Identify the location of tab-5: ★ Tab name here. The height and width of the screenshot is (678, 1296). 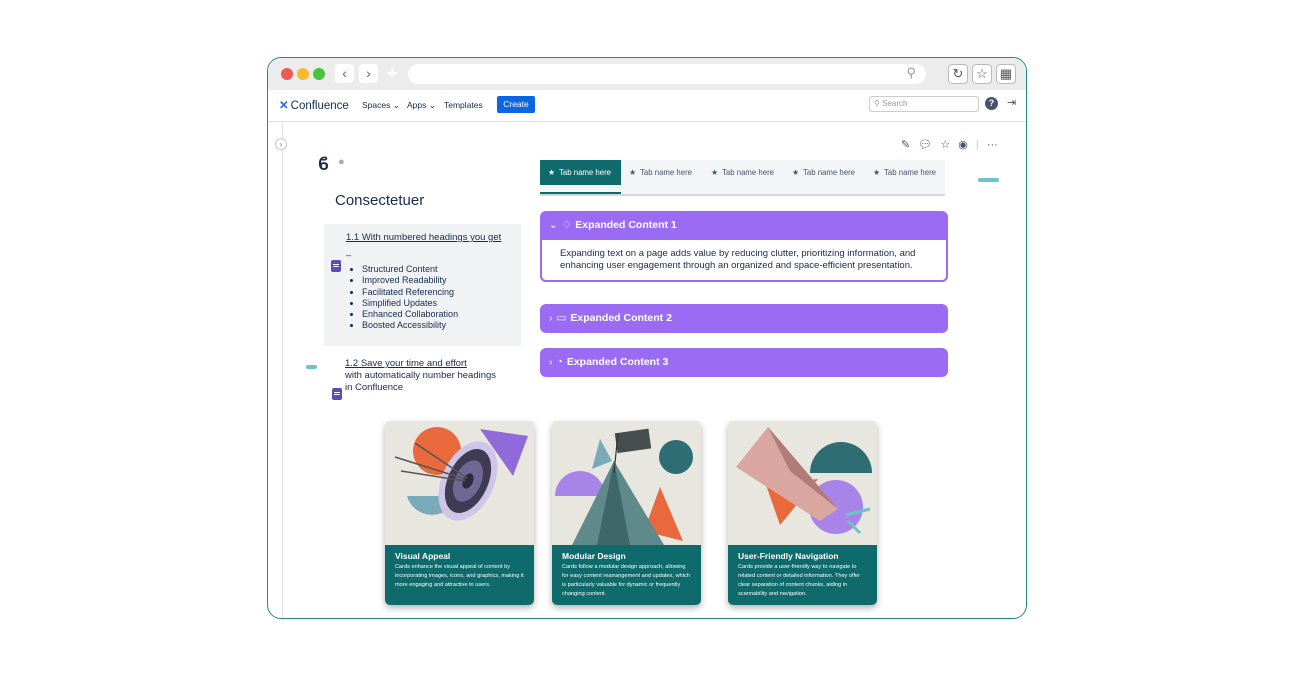
(904, 172).